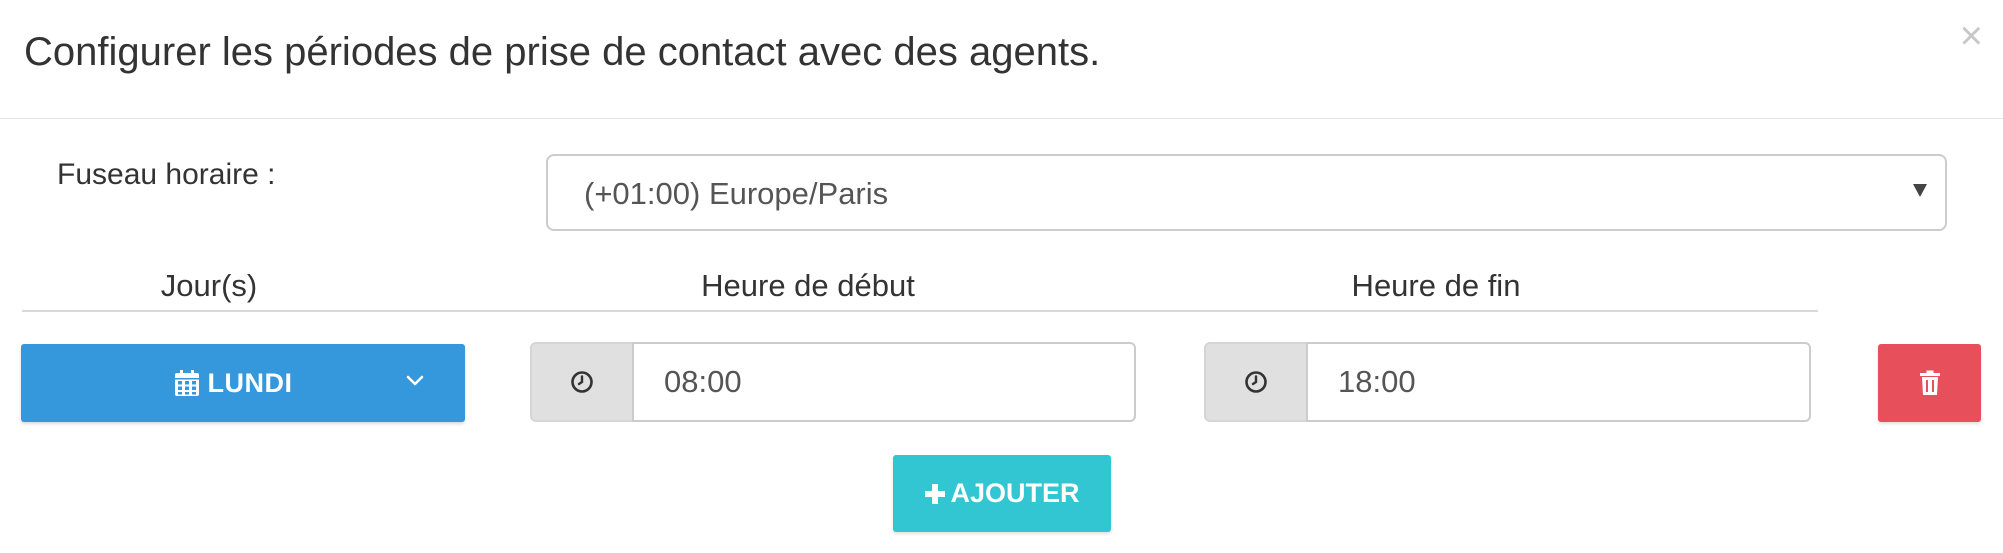 This screenshot has width=2003, height=553. I want to click on end-time-group, so click(1507, 382).